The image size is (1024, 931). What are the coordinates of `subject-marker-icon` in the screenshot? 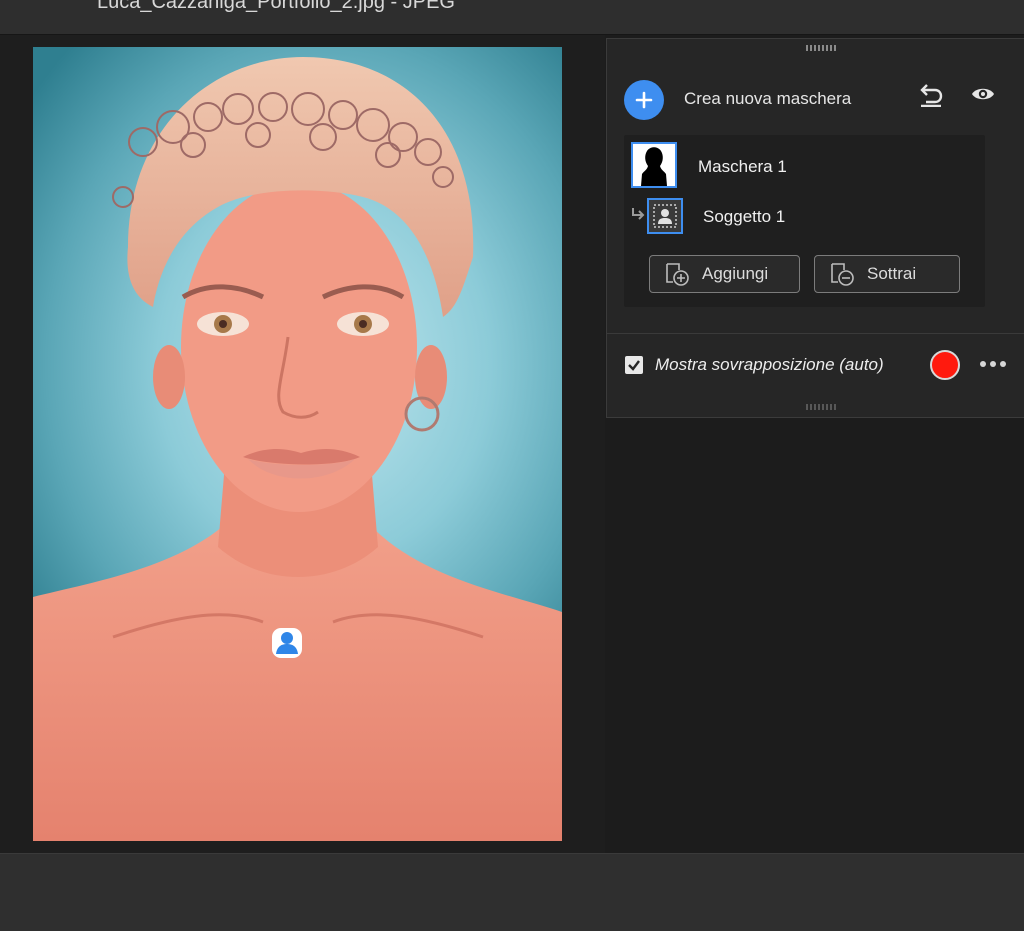 It's located at (287, 643).